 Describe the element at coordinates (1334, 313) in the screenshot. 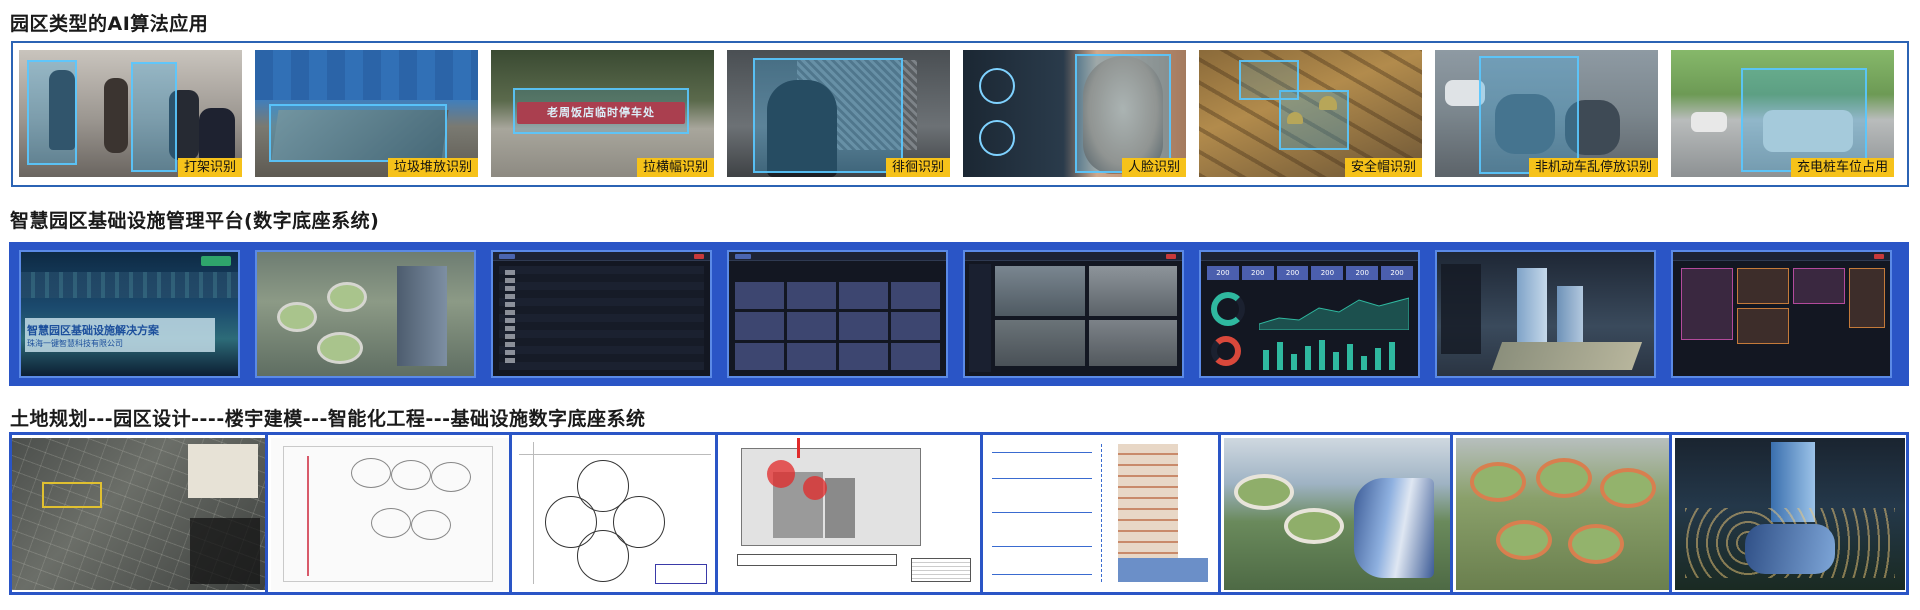

I see `area-chart-icon` at that location.